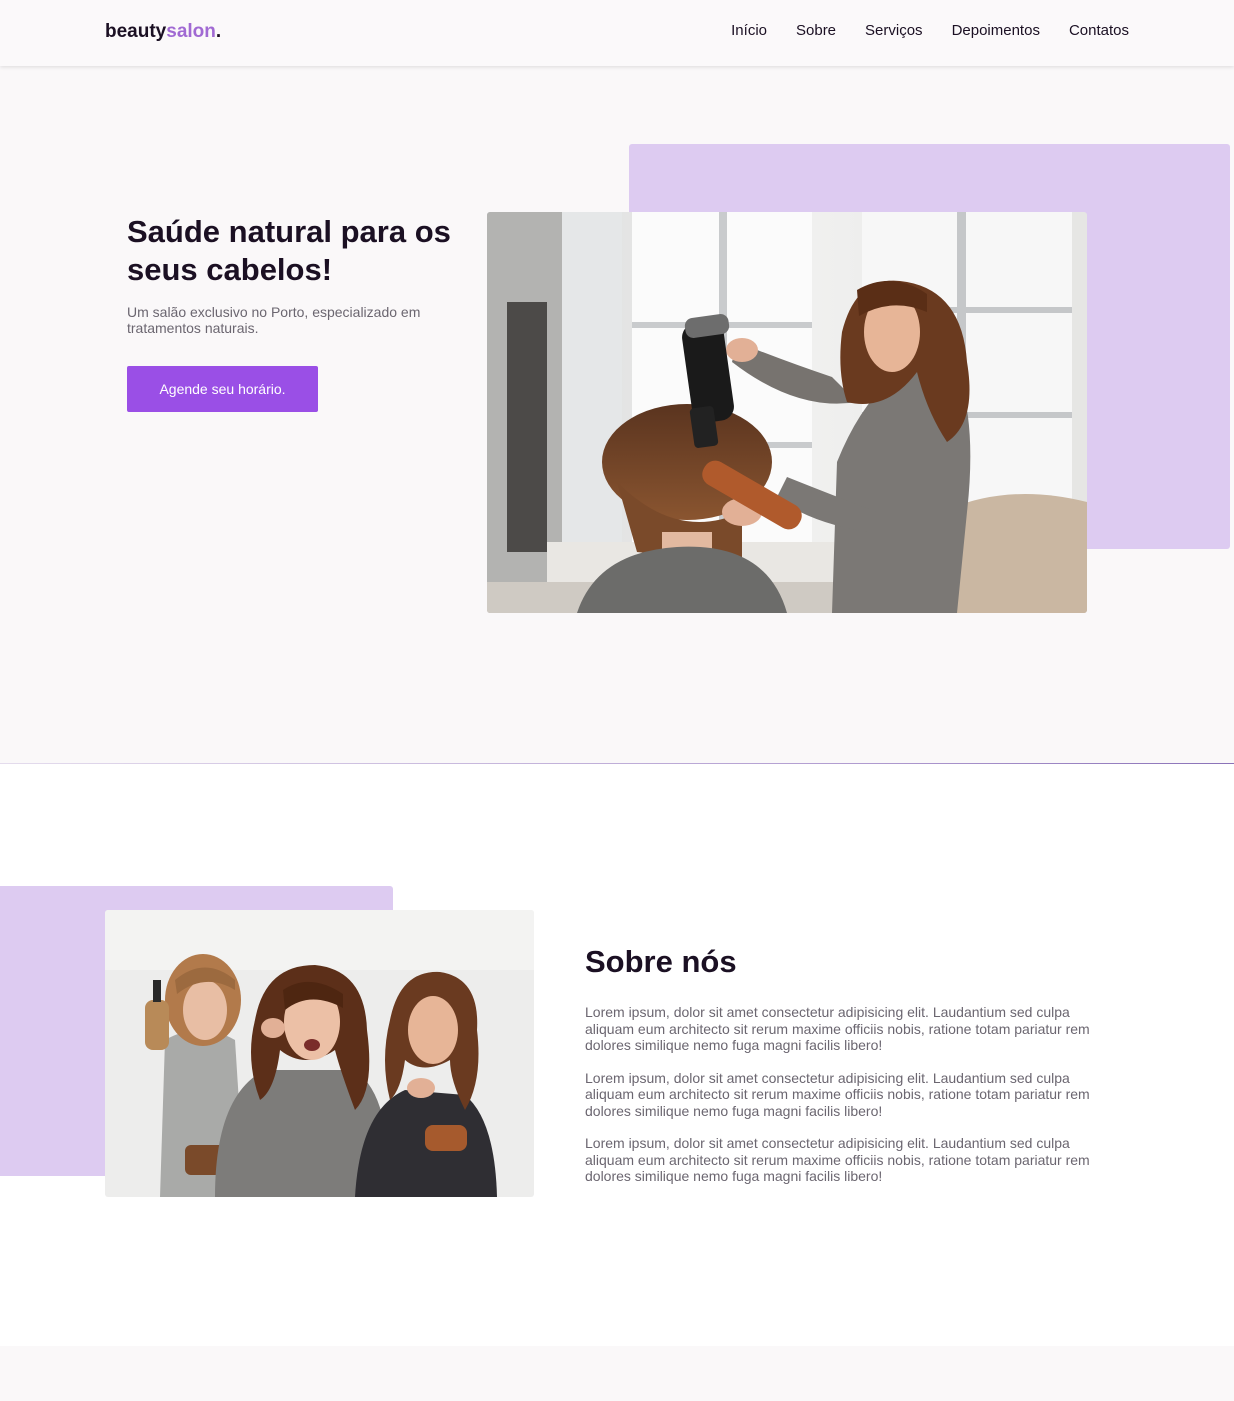 This screenshot has width=1234, height=1401. What do you see at coordinates (661, 961) in the screenshot?
I see `about-title: Sobre nós` at bounding box center [661, 961].